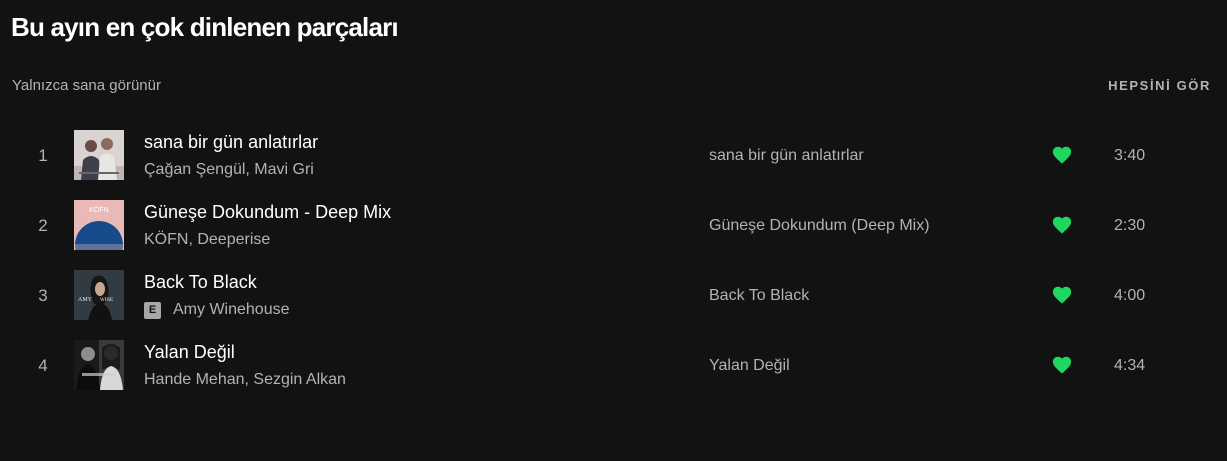  I want to click on cover-text: KÖFN, so click(98, 210).